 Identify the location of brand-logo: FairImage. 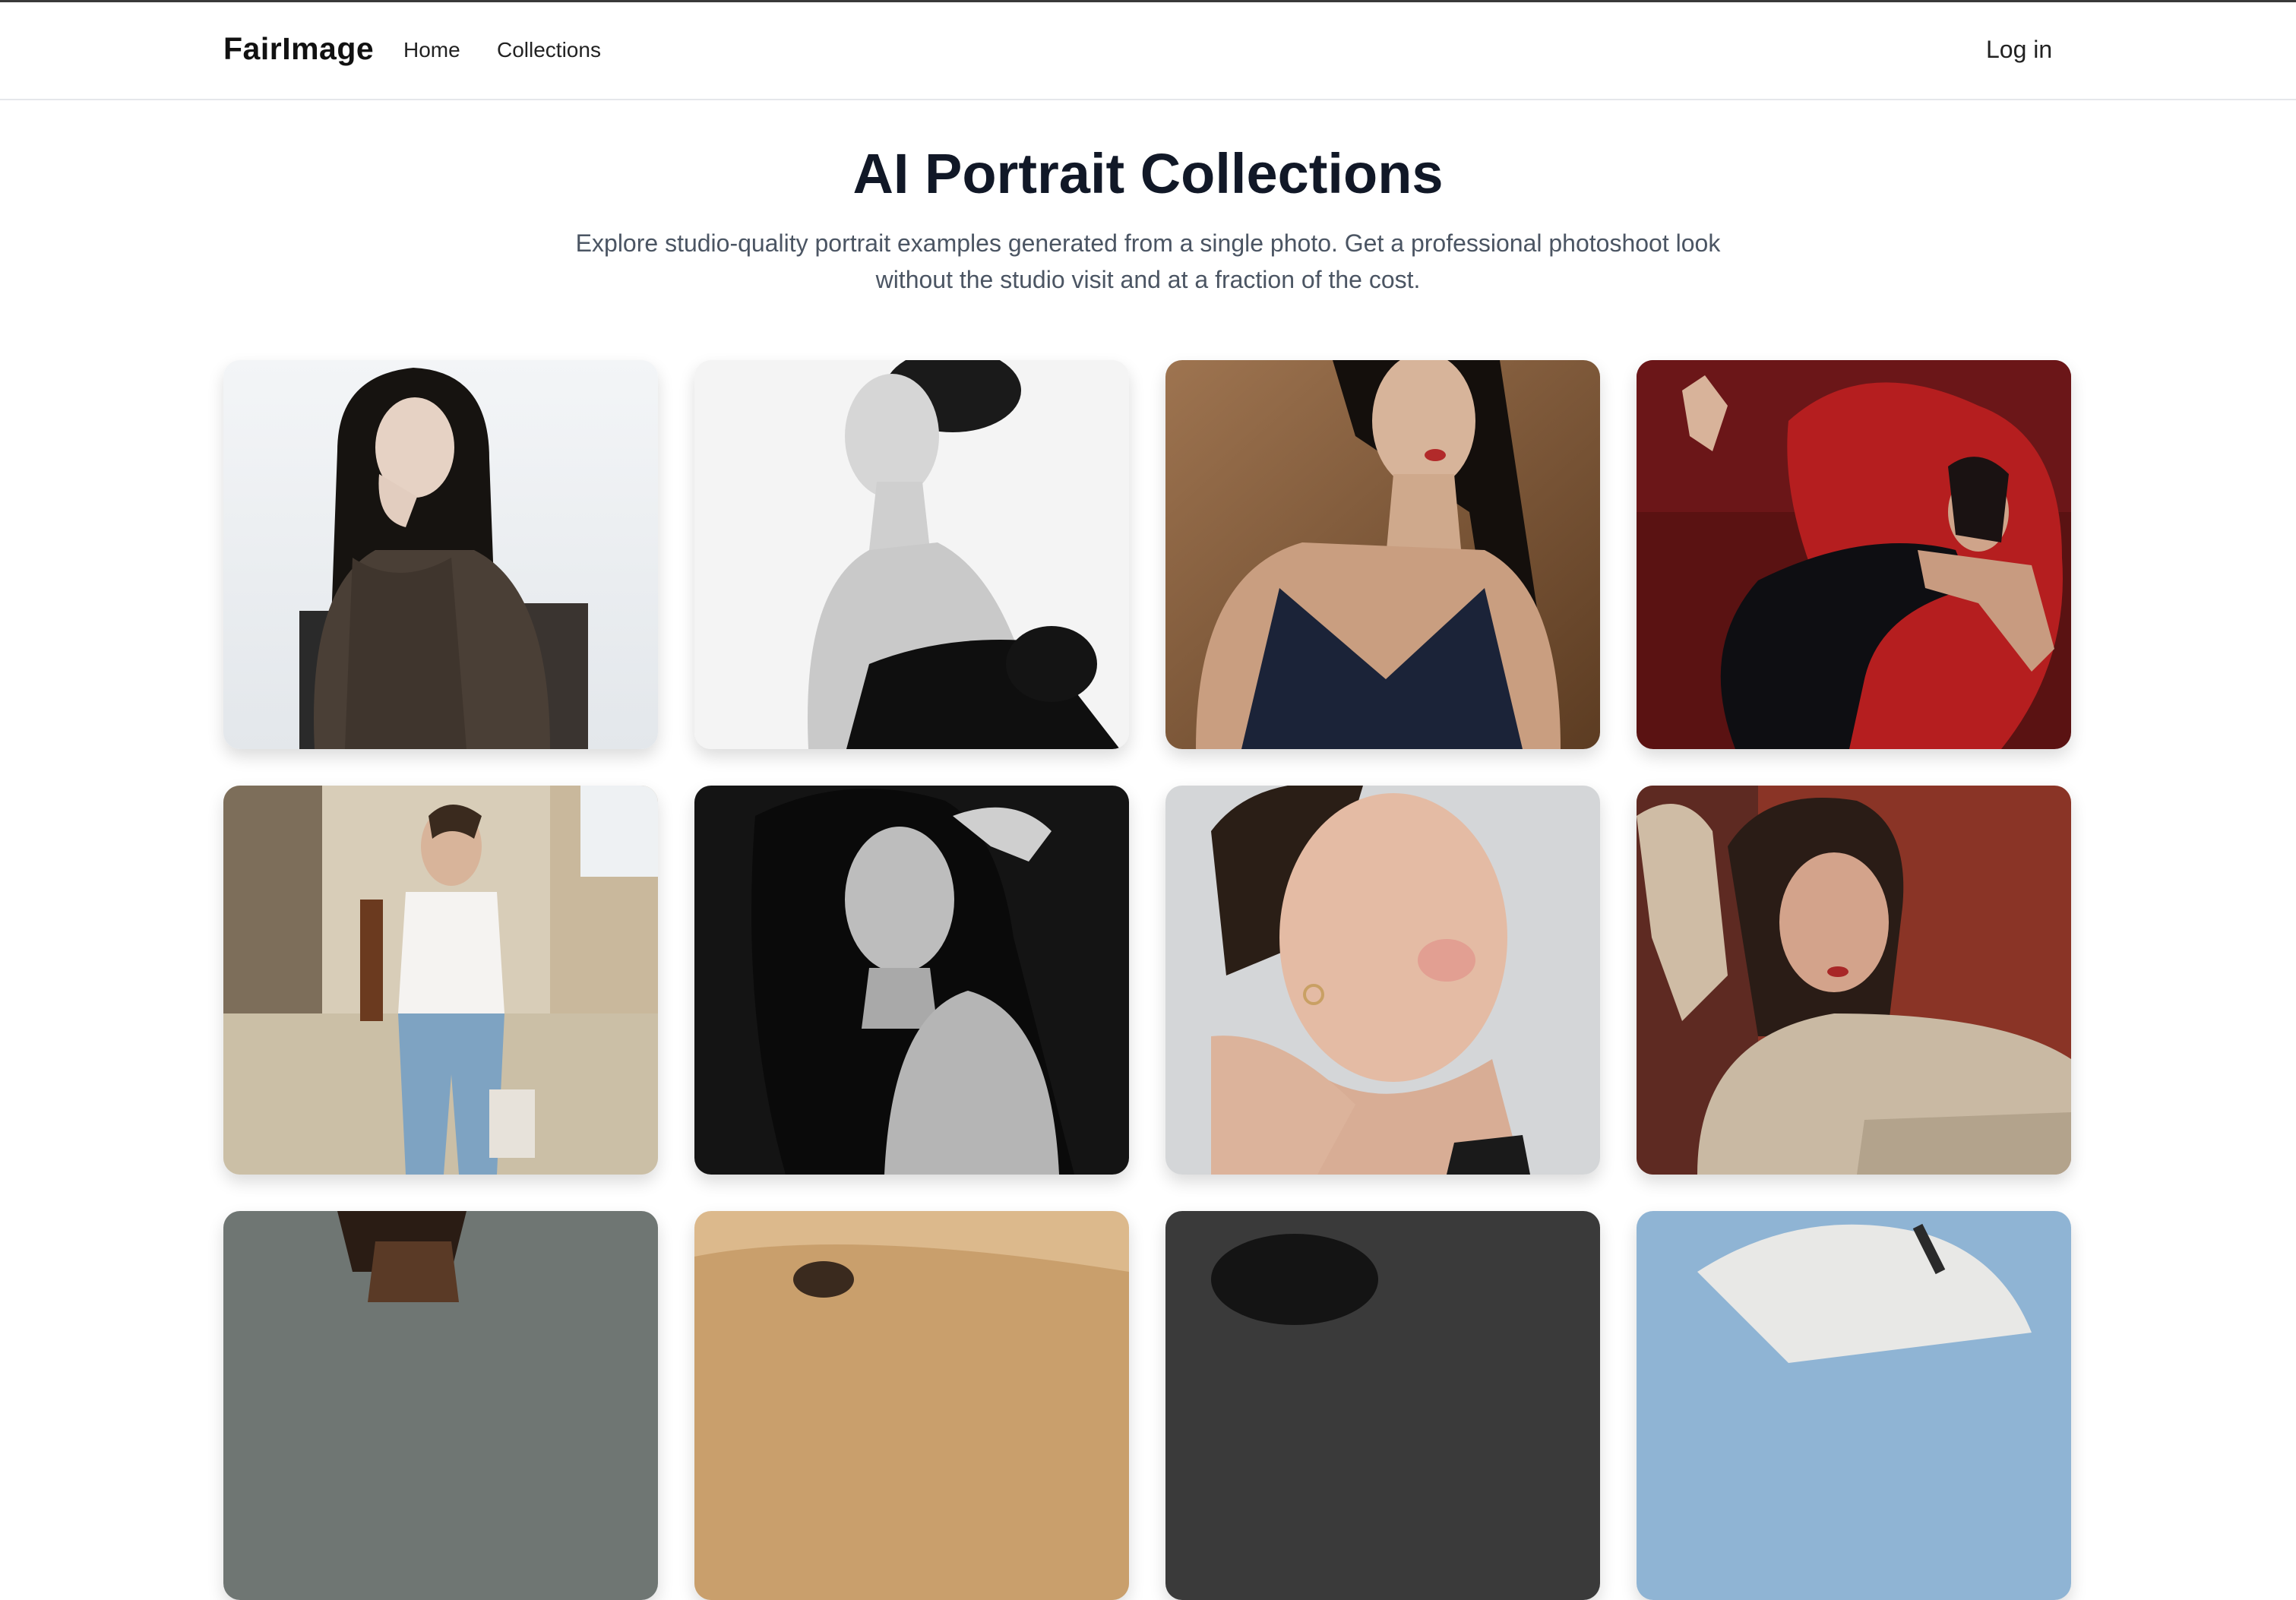
(298, 49).